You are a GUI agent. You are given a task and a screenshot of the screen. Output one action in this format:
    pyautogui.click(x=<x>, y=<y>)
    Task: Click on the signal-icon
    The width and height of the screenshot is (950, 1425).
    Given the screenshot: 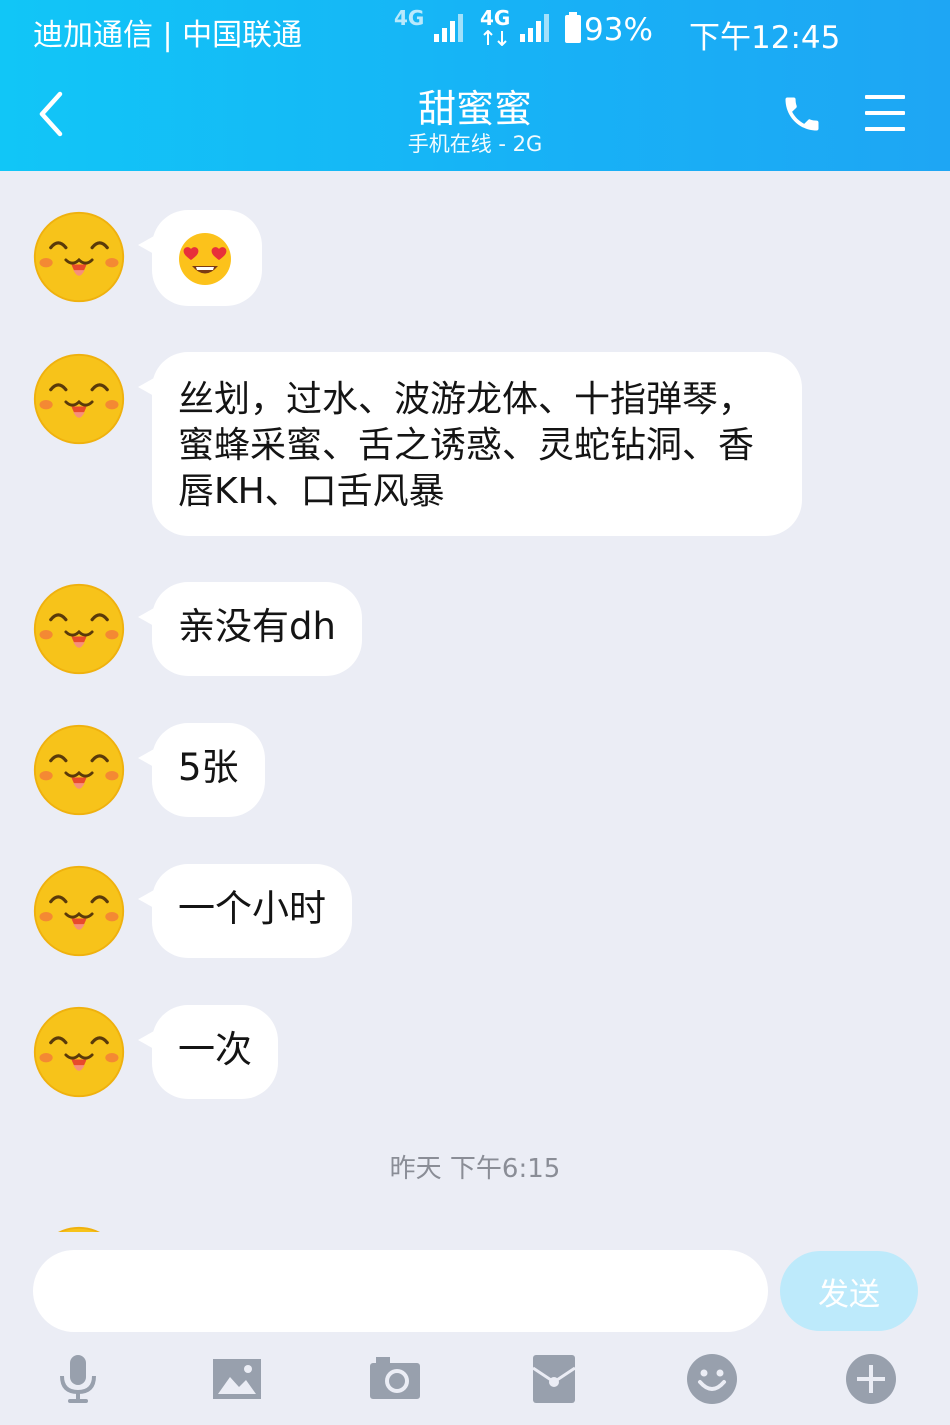 What is the action you would take?
    pyautogui.click(x=448, y=28)
    